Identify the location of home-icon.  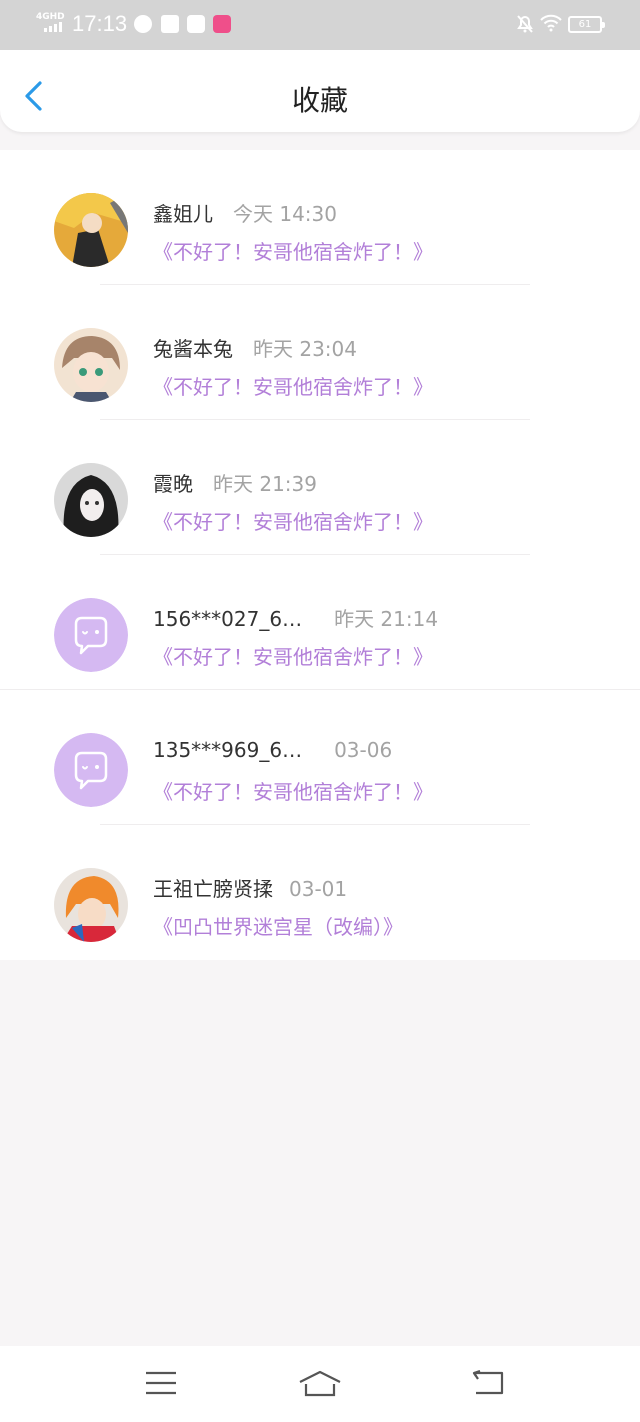
(320, 1384).